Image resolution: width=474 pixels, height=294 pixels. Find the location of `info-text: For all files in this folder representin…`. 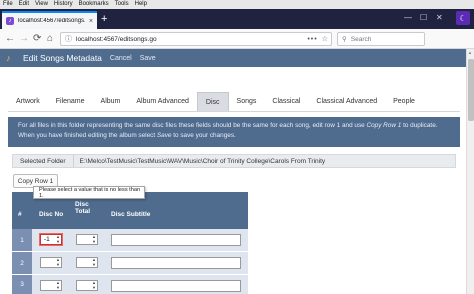

info-text: For all files in this folder representin… is located at coordinates (192, 125).